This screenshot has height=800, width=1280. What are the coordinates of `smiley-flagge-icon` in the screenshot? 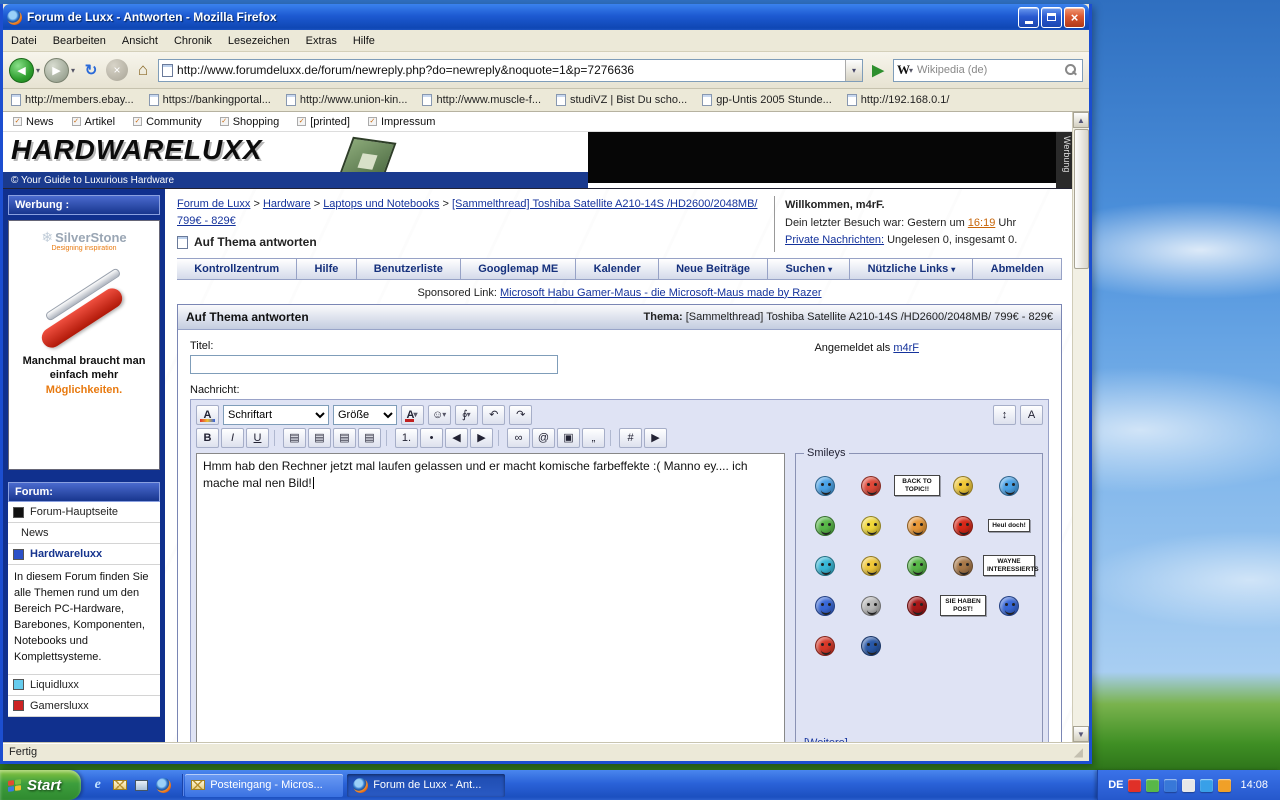 It's located at (1009, 606).